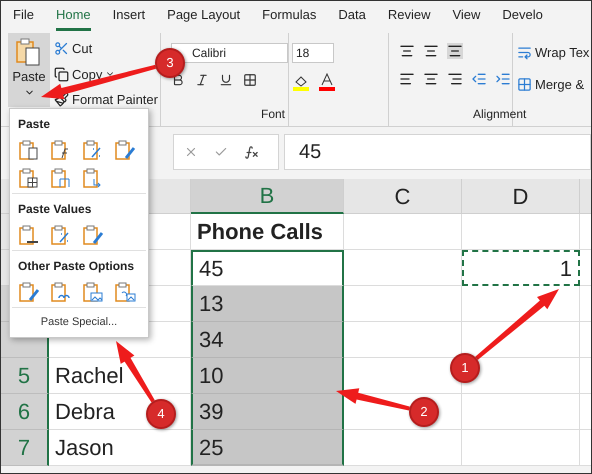 Image resolution: width=592 pixels, height=474 pixels. Describe the element at coordinates (553, 84) in the screenshot. I see `merge-button: Merge &` at that location.